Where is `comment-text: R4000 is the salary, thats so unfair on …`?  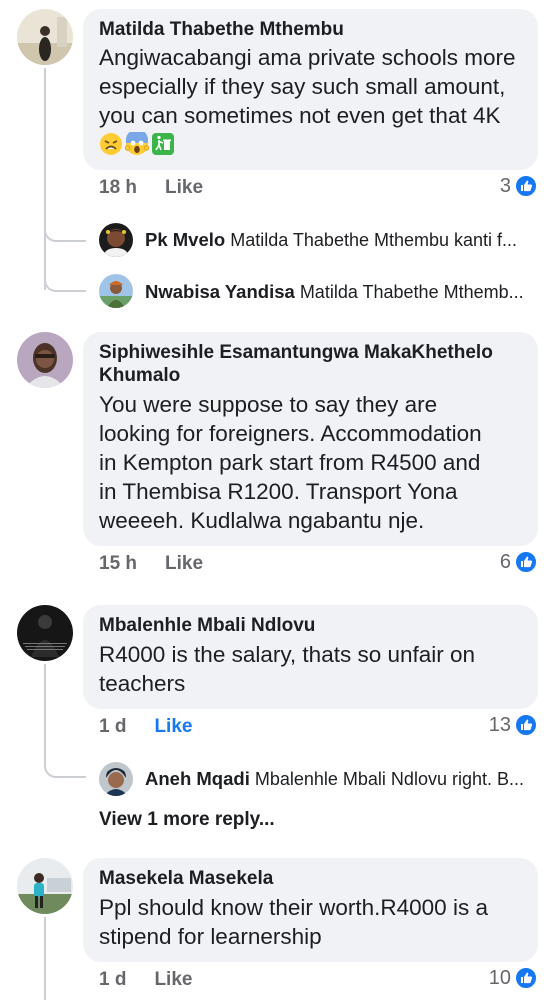 comment-text: R4000 is the salary, thats so unfair on … is located at coordinates (287, 669).